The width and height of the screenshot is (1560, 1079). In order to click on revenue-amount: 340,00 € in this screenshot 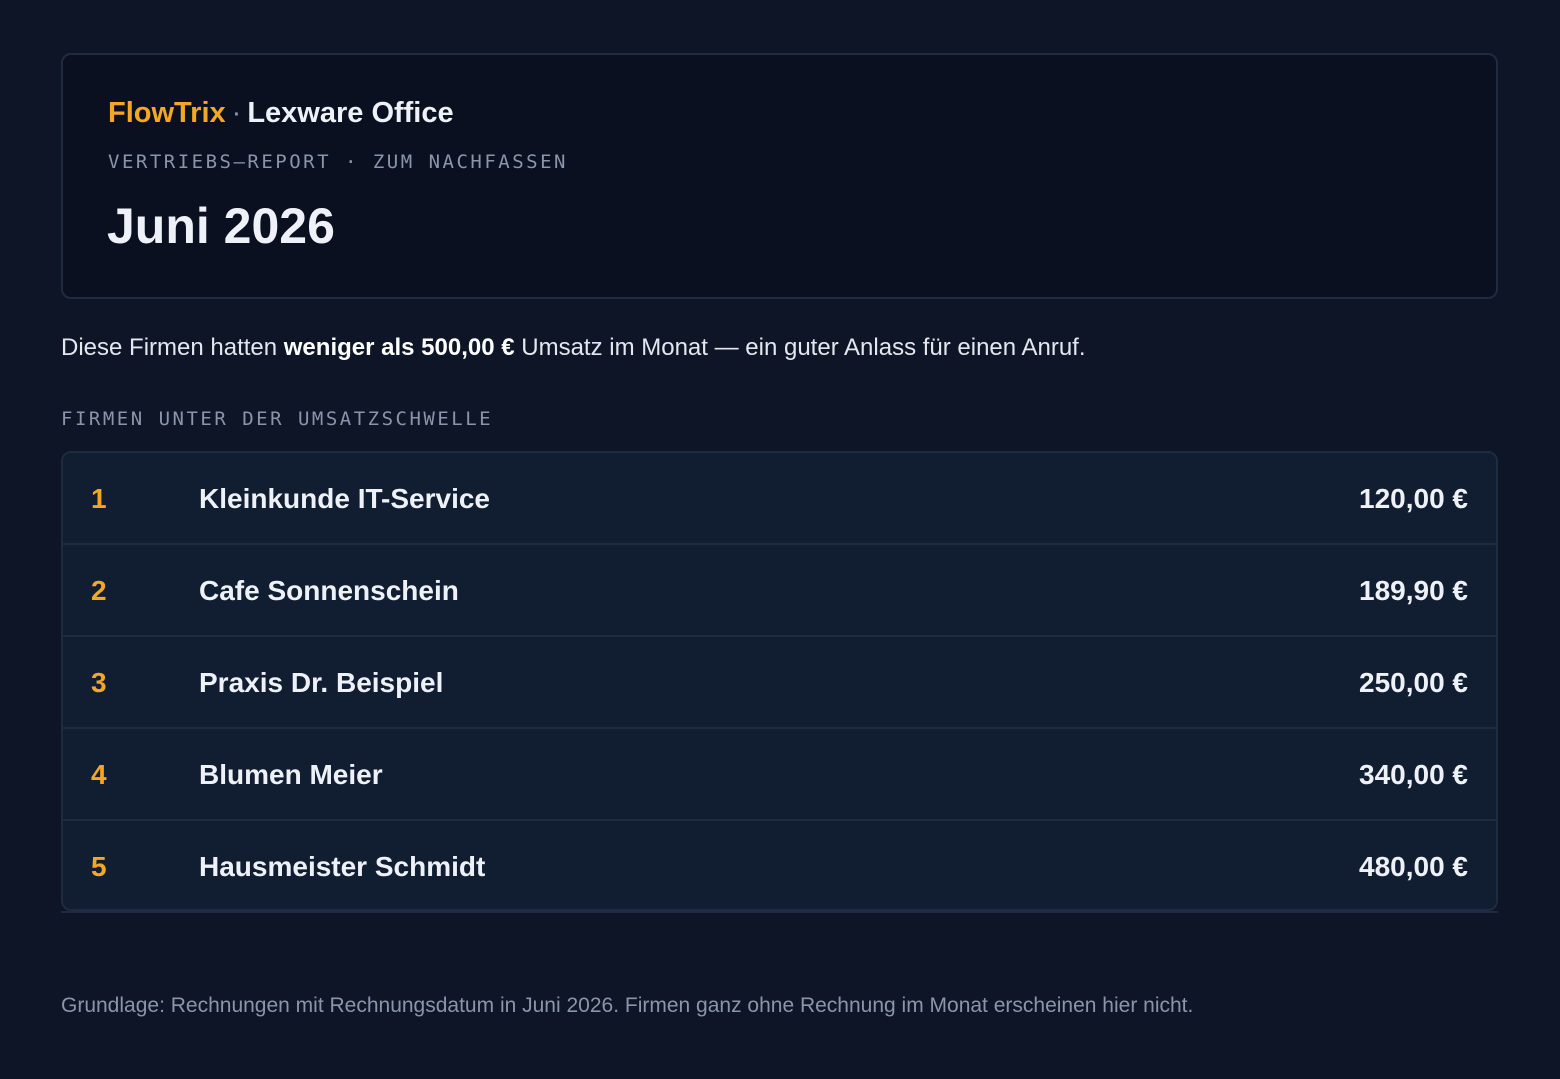, I will do `click(1413, 774)`.